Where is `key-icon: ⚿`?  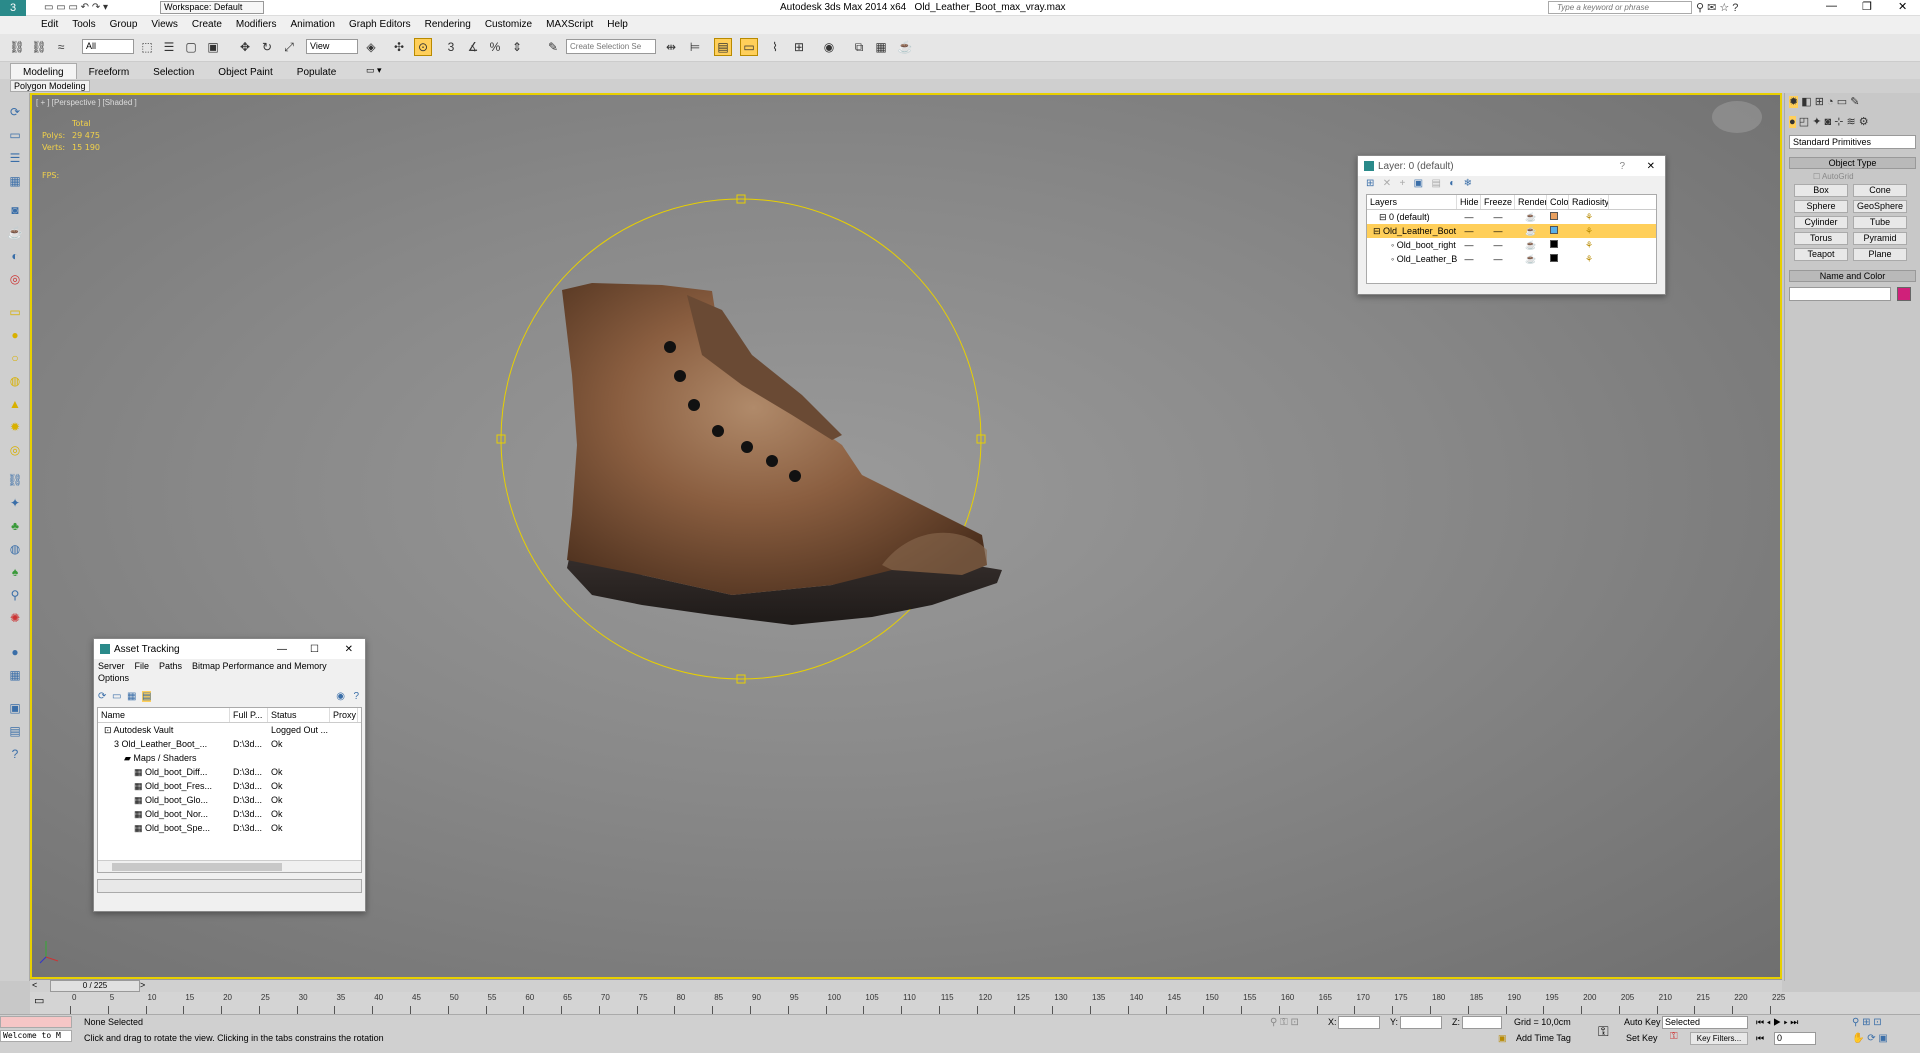
key-icon: ⚿ is located at coordinates (1674, 1036).